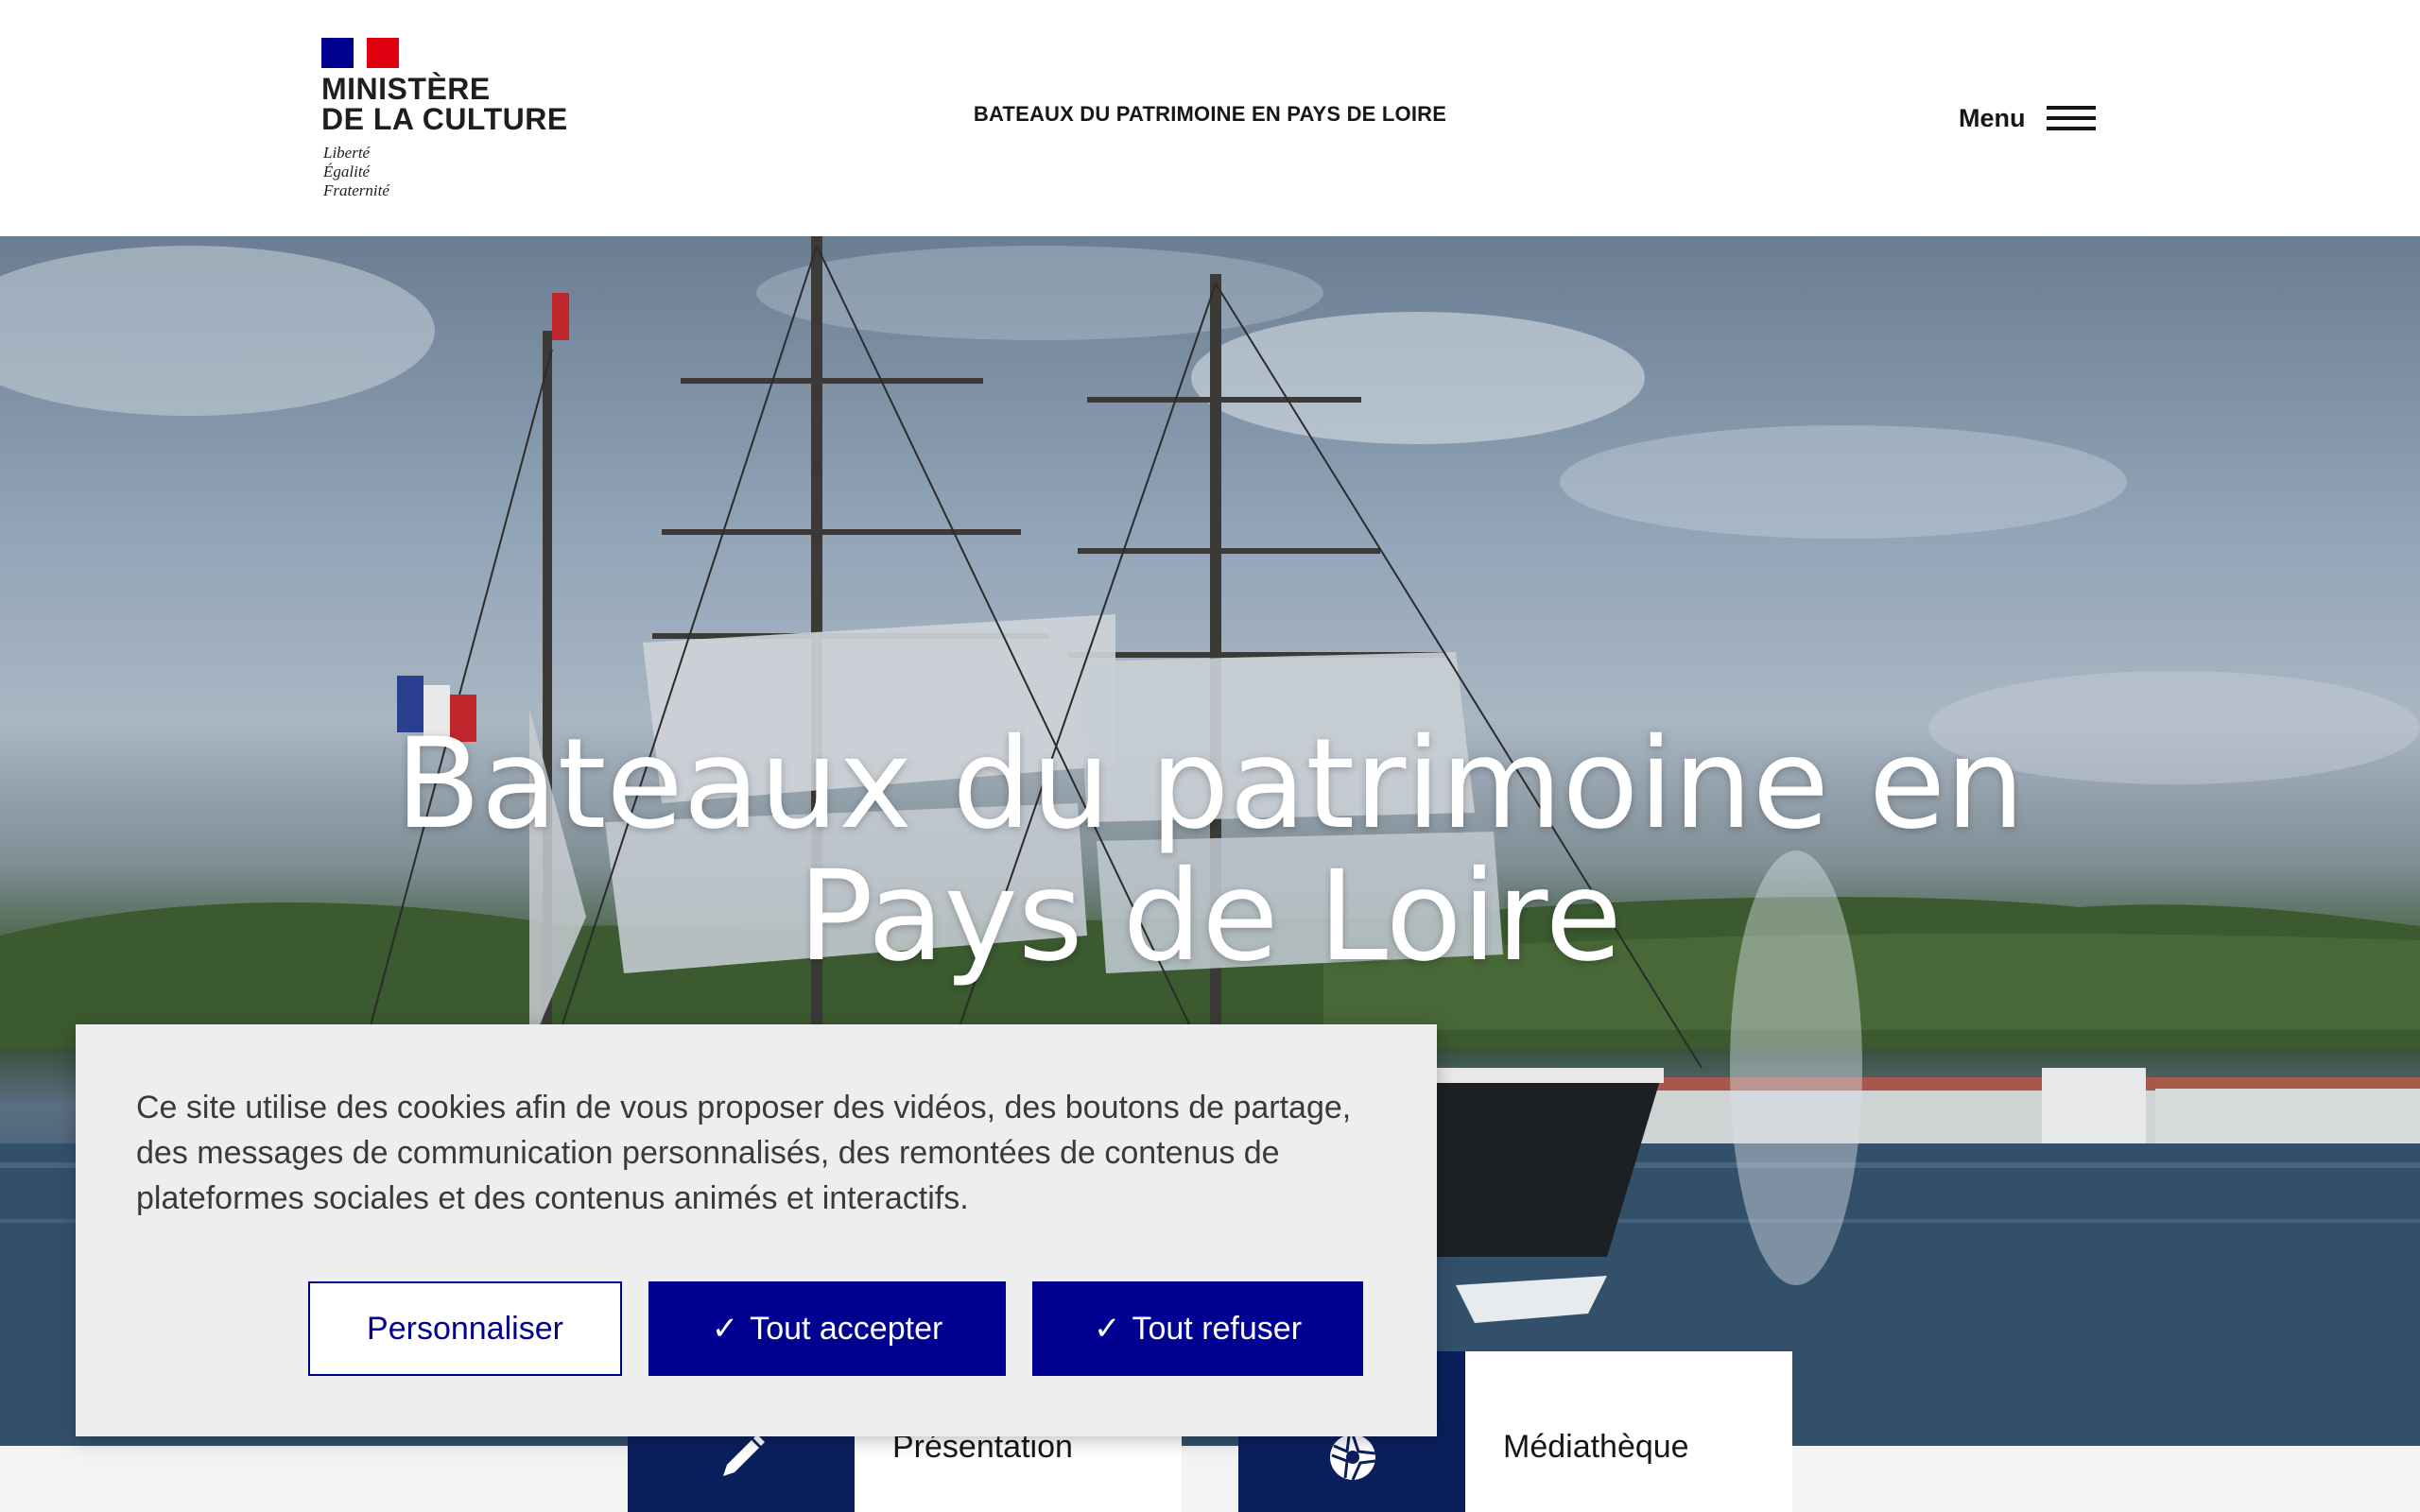  I want to click on camera-aperture-icon, so click(1353, 1457).